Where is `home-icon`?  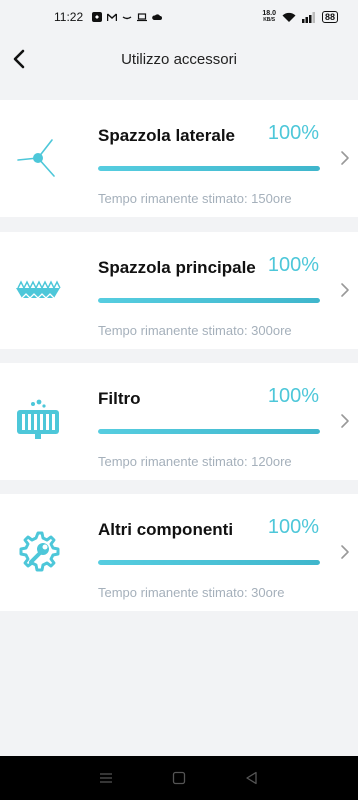 home-icon is located at coordinates (179, 778).